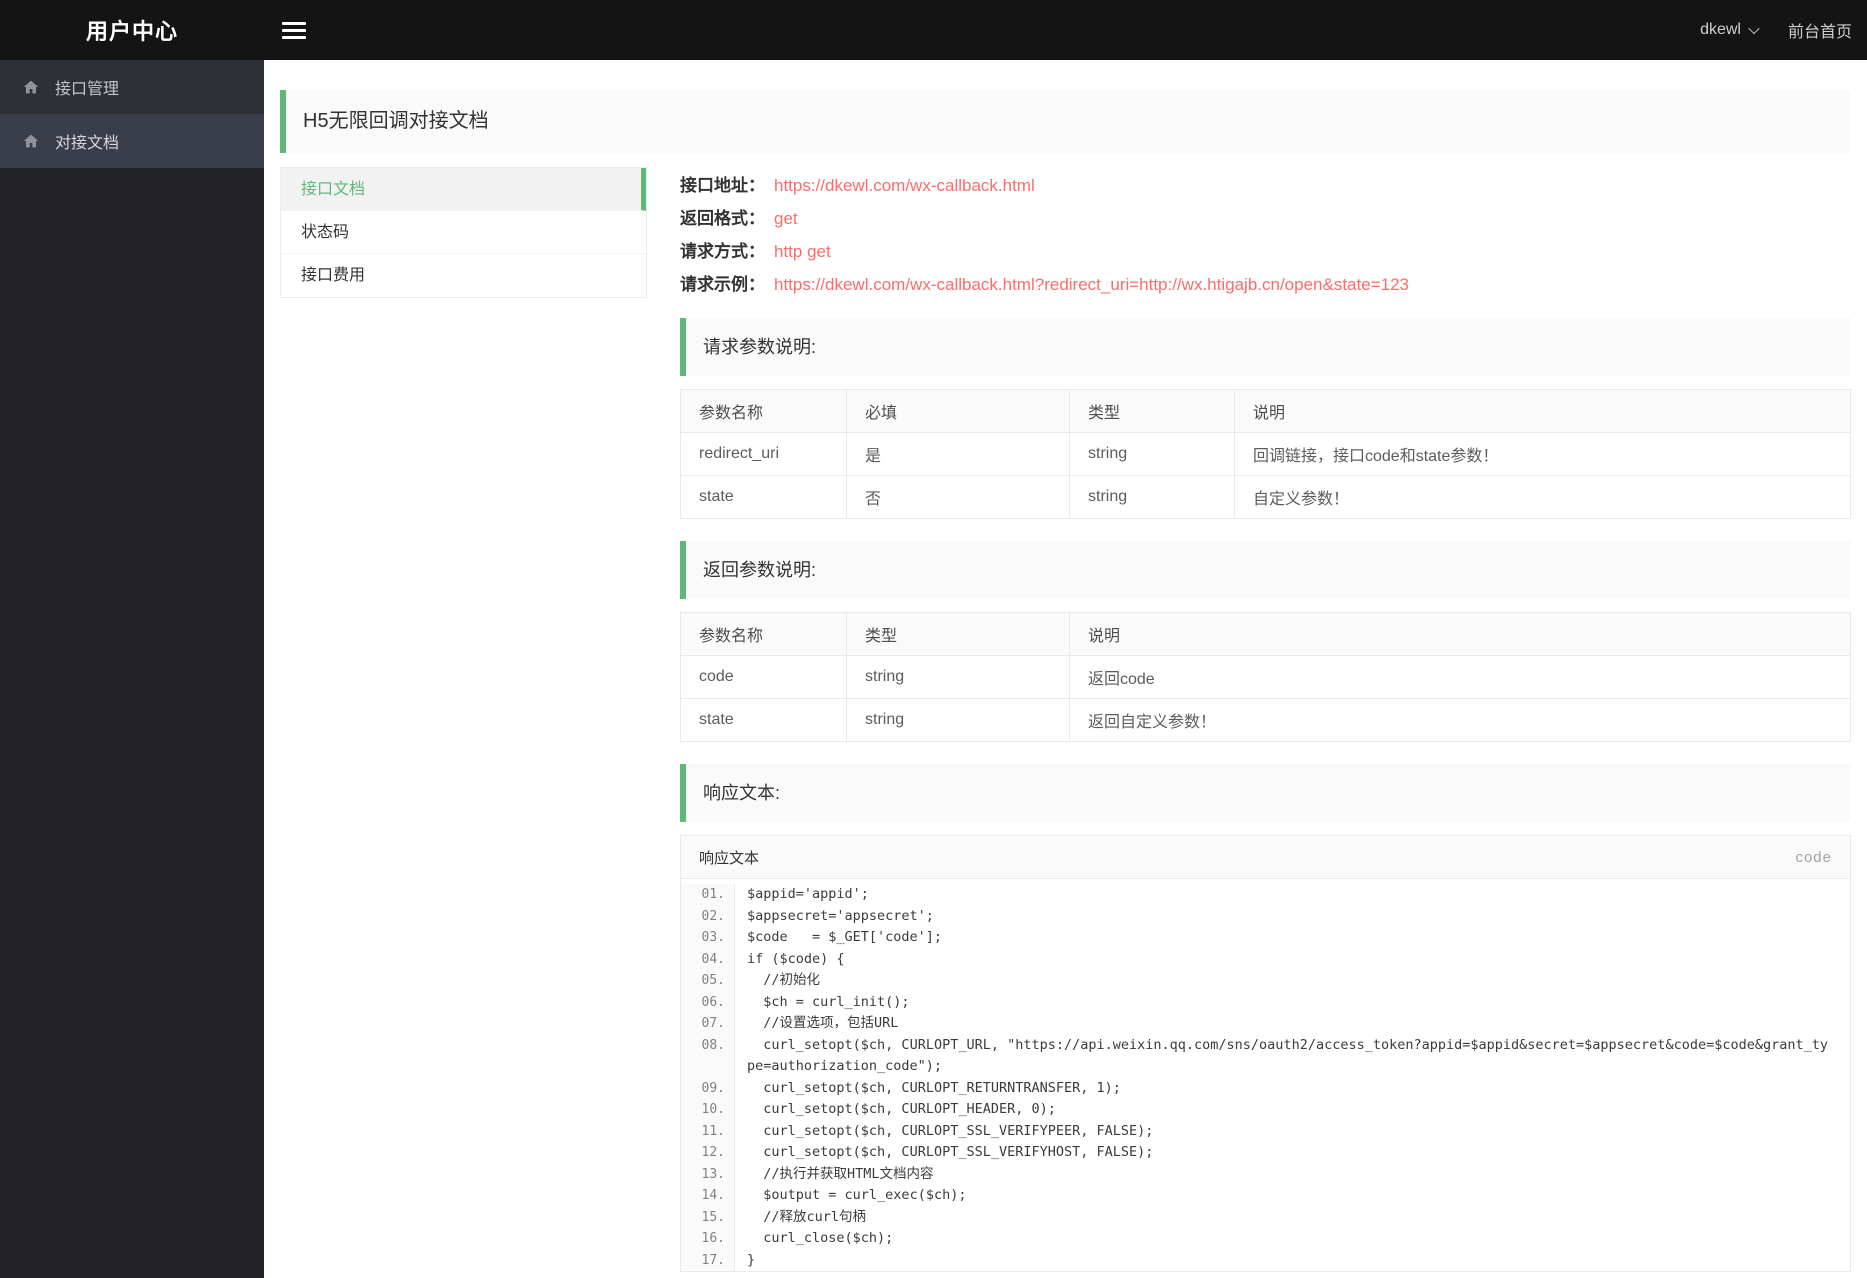  Describe the element at coordinates (1542, 497) in the screenshot. I see `cell-description: 自定义参数！` at that location.